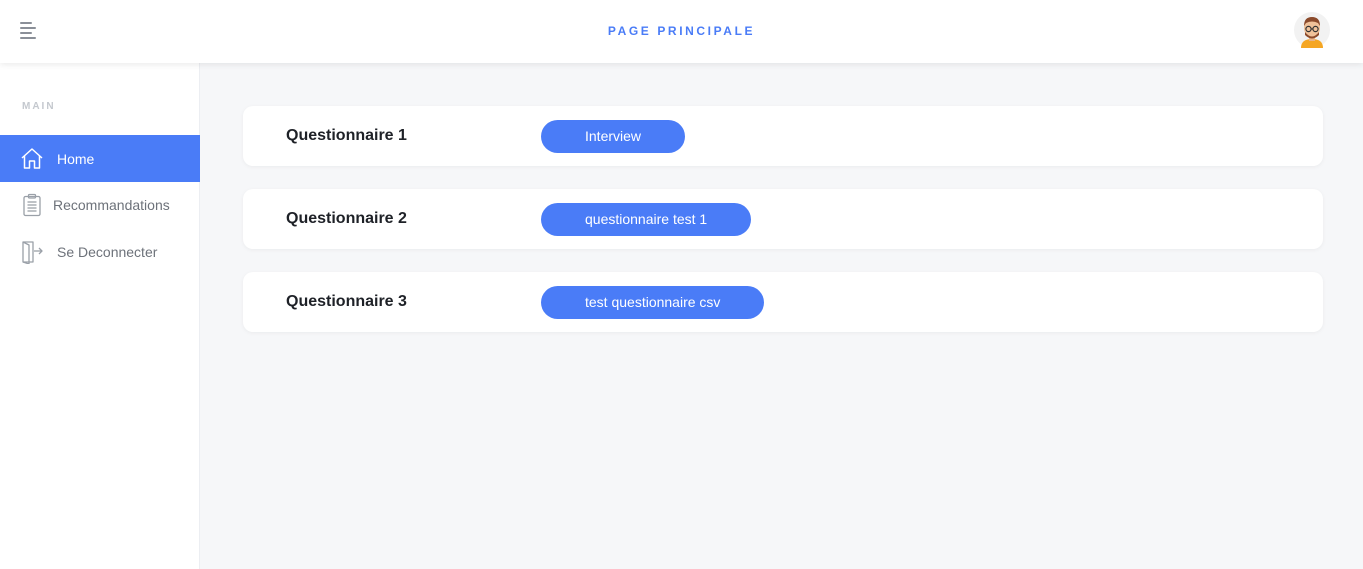 The height and width of the screenshot is (569, 1363). I want to click on sidebar-item-recommandations: Recommandations, so click(100, 204).